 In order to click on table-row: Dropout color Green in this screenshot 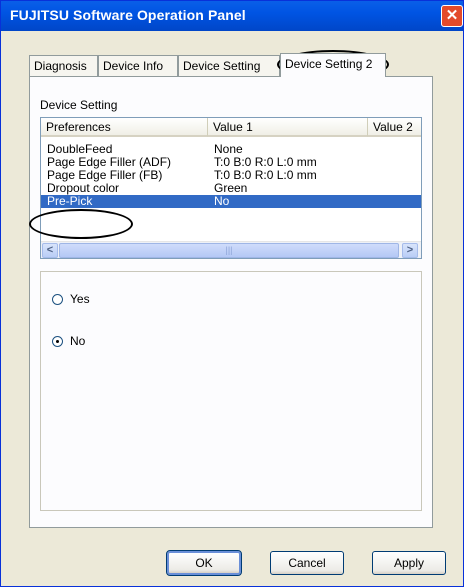, I will do `click(231, 188)`.